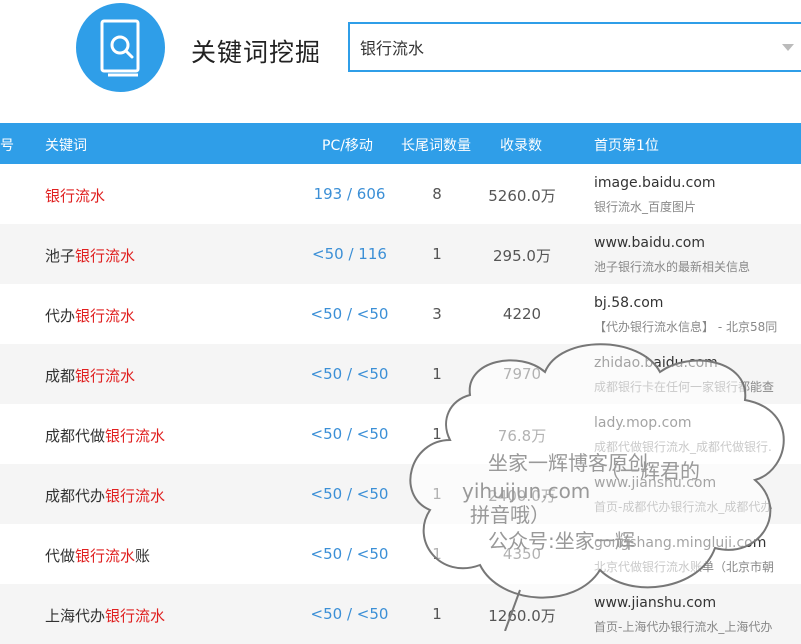 Image resolution: width=801 pixels, height=644 pixels. I want to click on keyword-prefix: 成都, so click(60, 376).